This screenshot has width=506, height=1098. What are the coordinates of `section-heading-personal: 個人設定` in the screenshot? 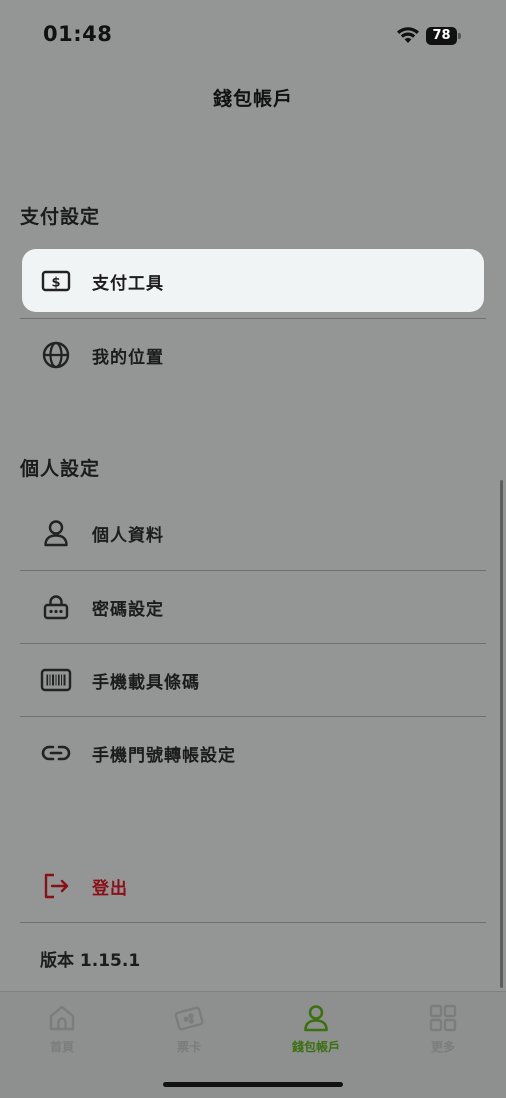 It's located at (60, 469).